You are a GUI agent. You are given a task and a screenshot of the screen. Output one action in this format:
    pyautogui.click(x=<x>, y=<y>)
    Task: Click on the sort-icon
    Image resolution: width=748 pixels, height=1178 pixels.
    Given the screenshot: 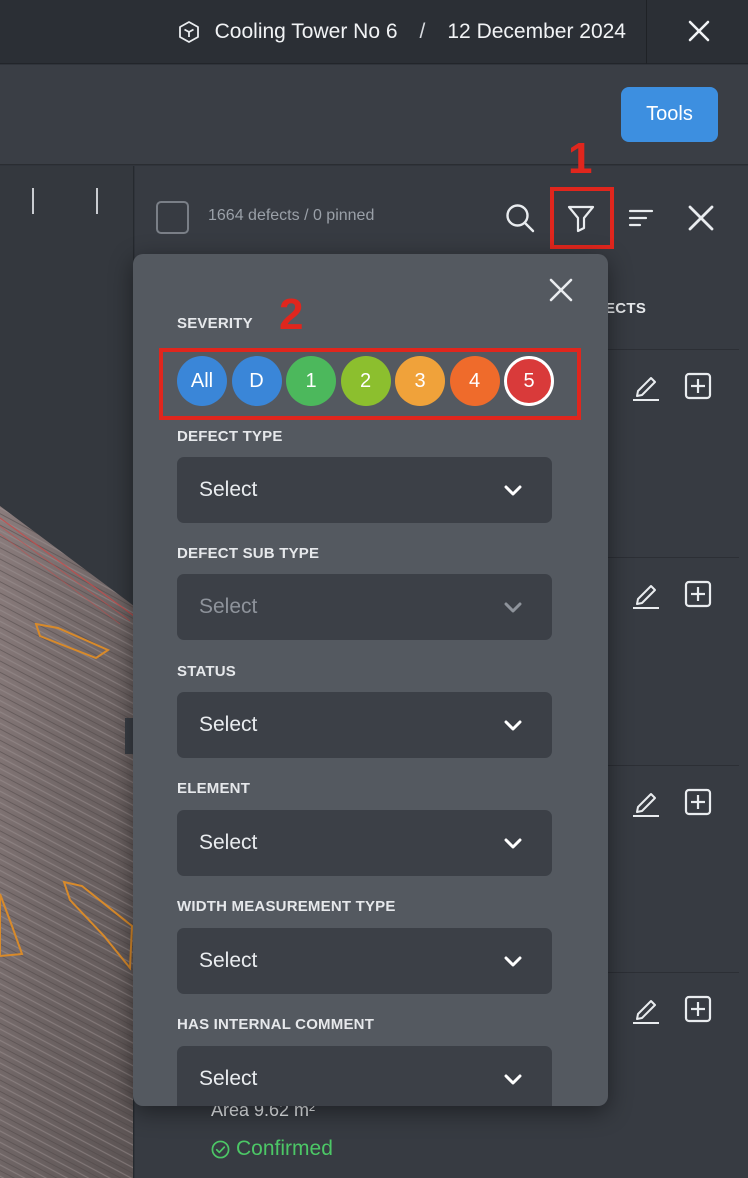 What is the action you would take?
    pyautogui.click(x=641, y=218)
    